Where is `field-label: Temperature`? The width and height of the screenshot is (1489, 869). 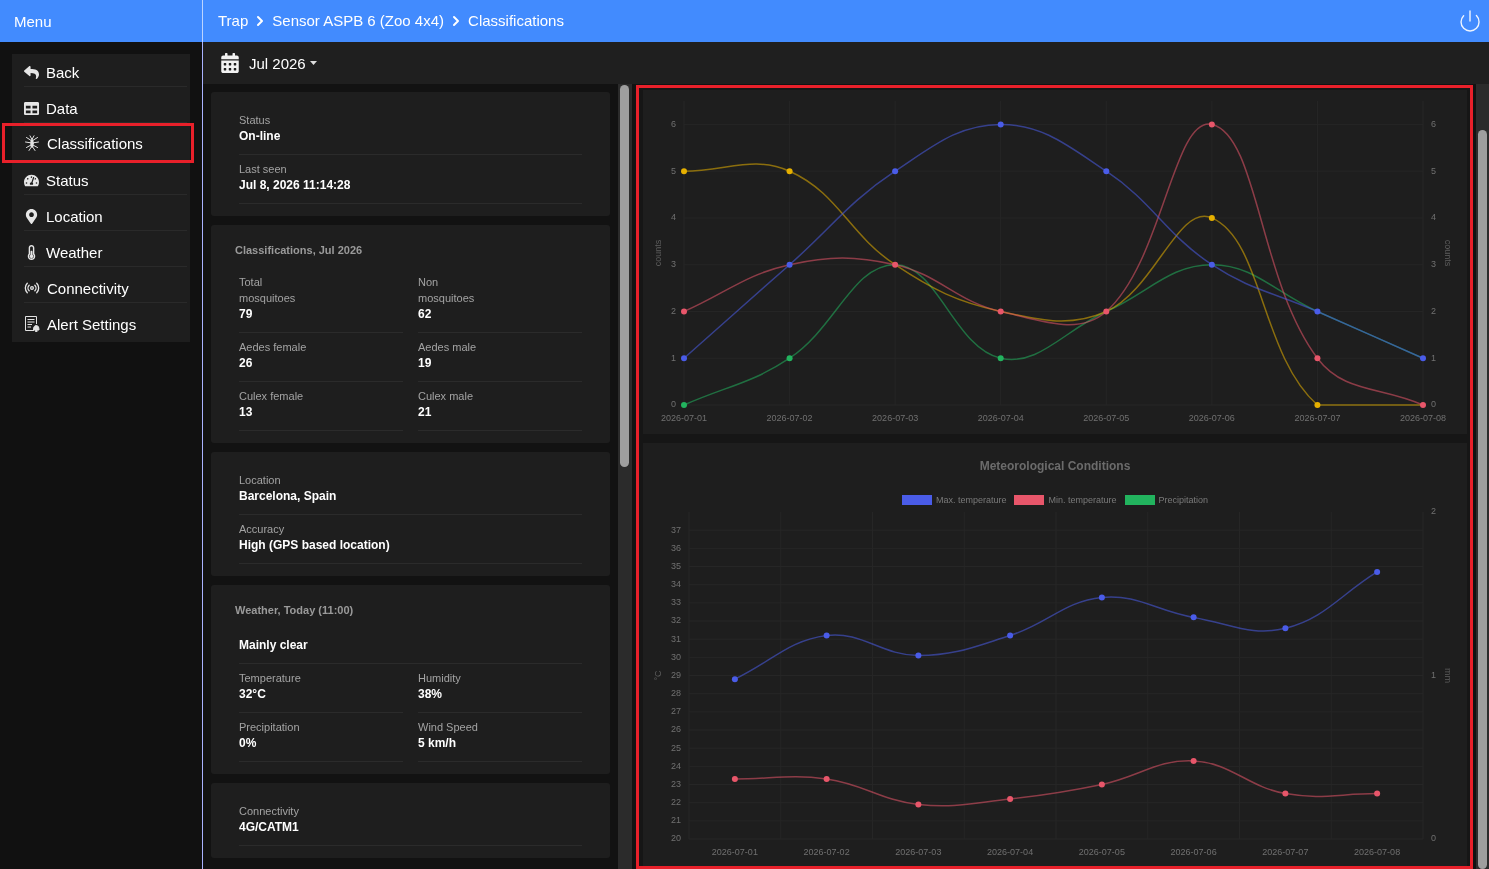
field-label: Temperature is located at coordinates (270, 678).